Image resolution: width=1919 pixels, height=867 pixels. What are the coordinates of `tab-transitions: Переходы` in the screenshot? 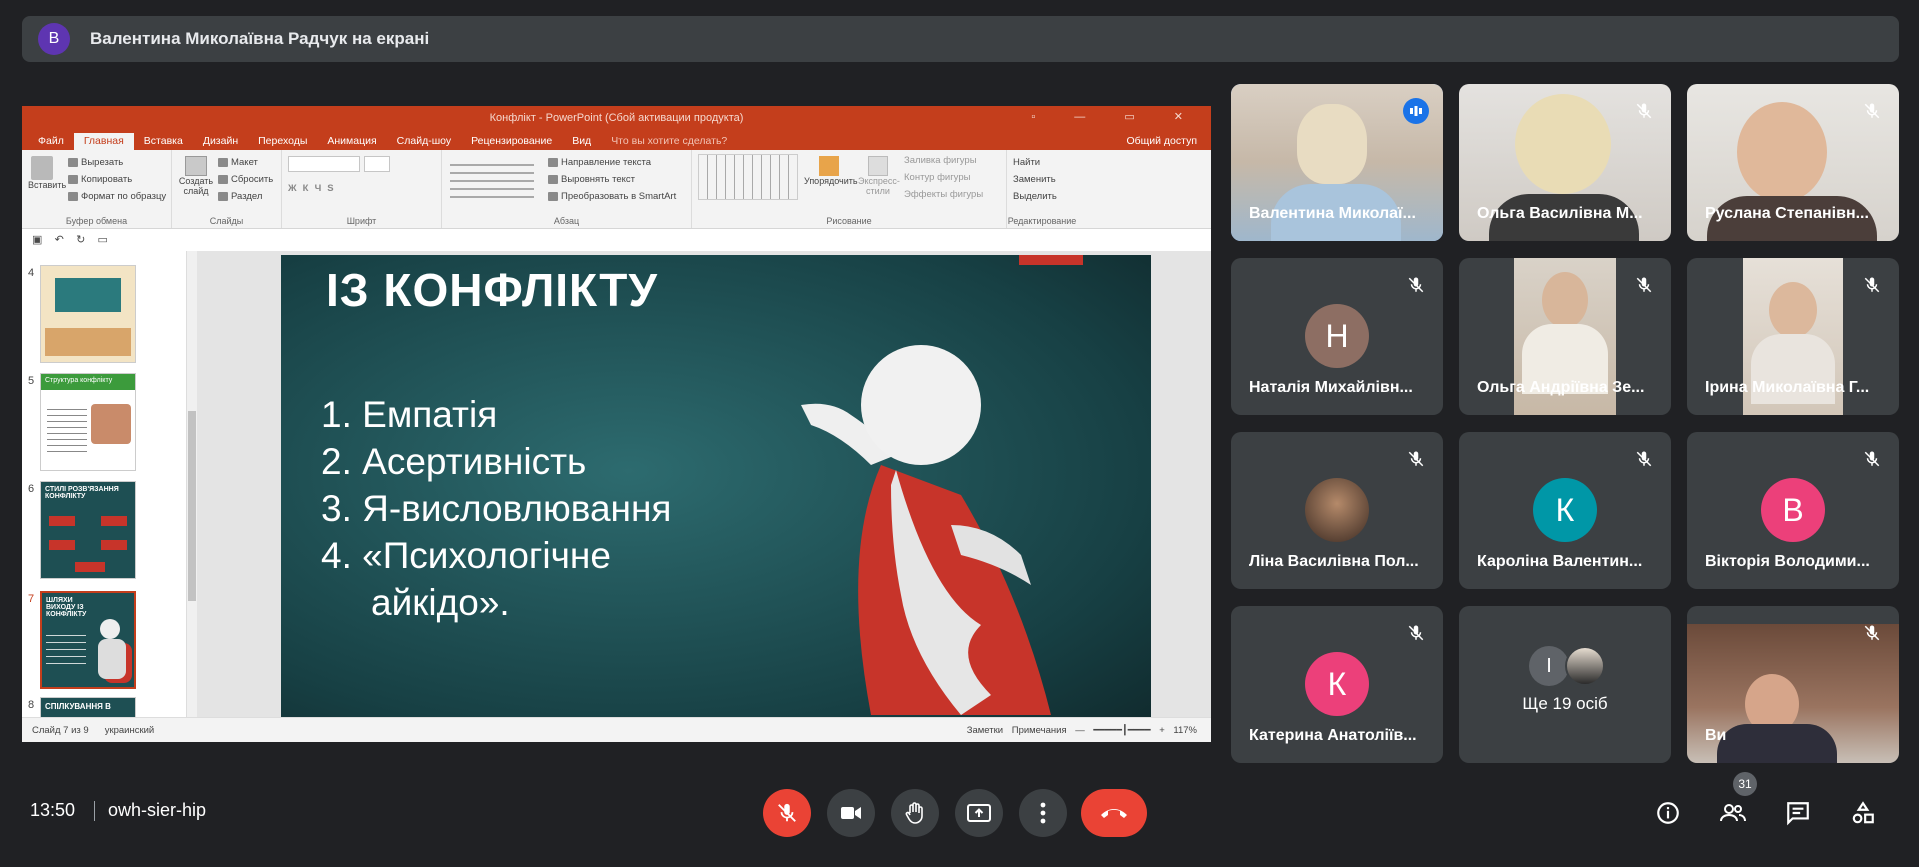 It's located at (282, 141).